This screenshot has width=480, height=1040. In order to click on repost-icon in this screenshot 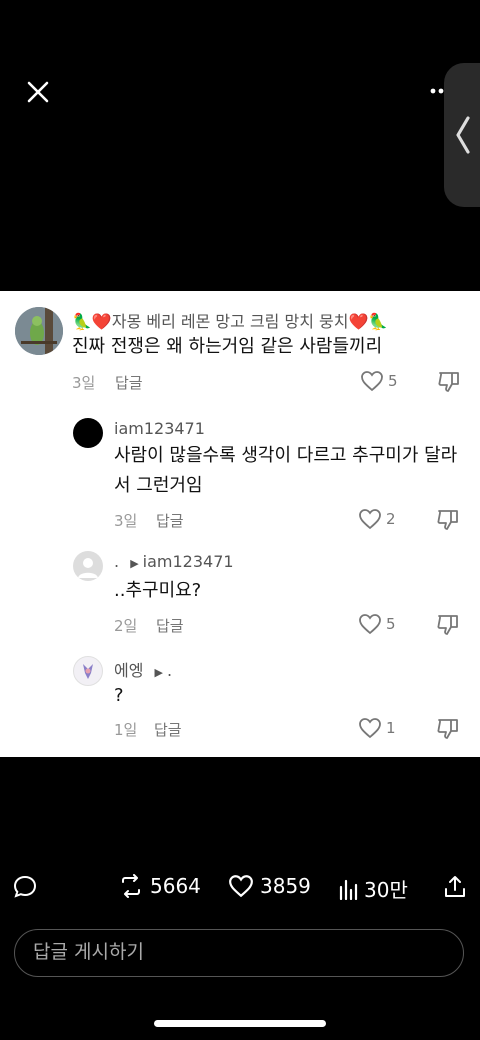, I will do `click(131, 886)`.